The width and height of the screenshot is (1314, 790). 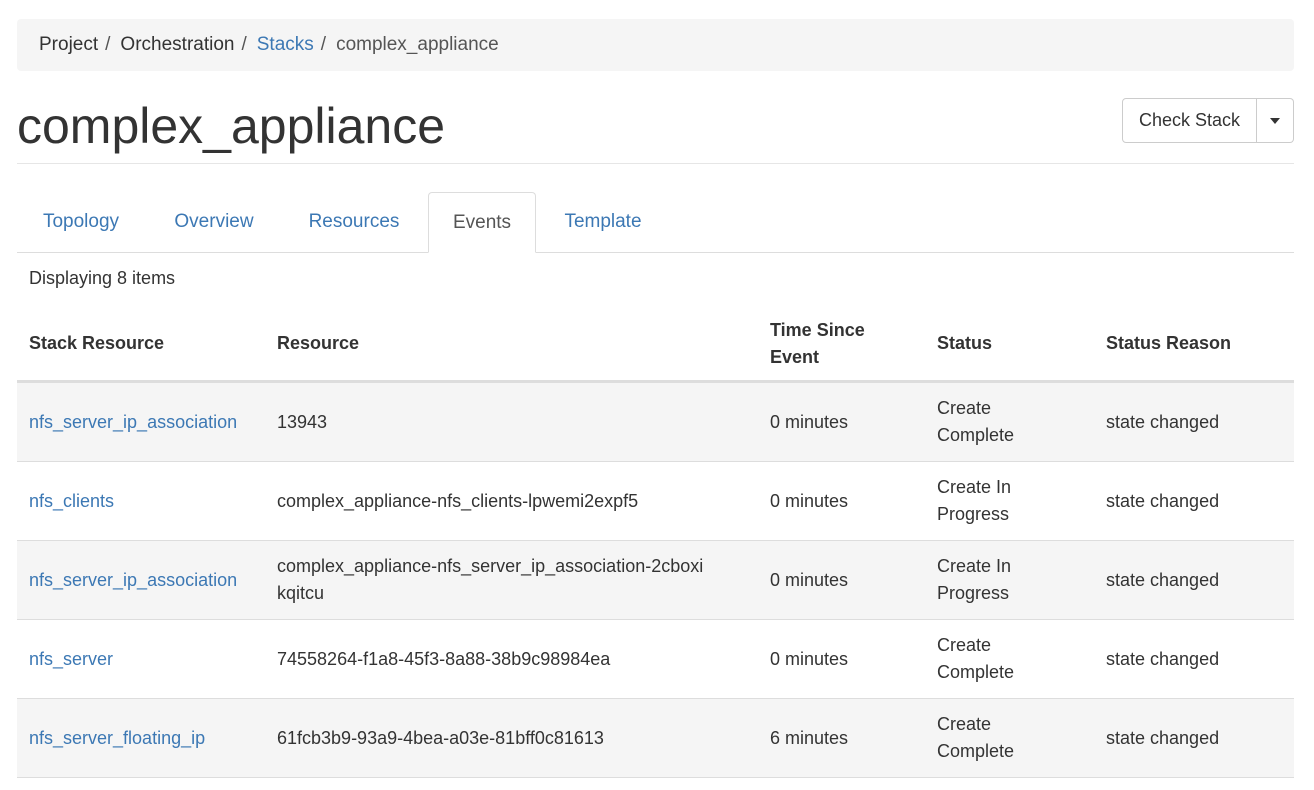 I want to click on resource-cell: 74558264-f1a8-45f3-8a88-38b9c98984ea, so click(x=444, y=658).